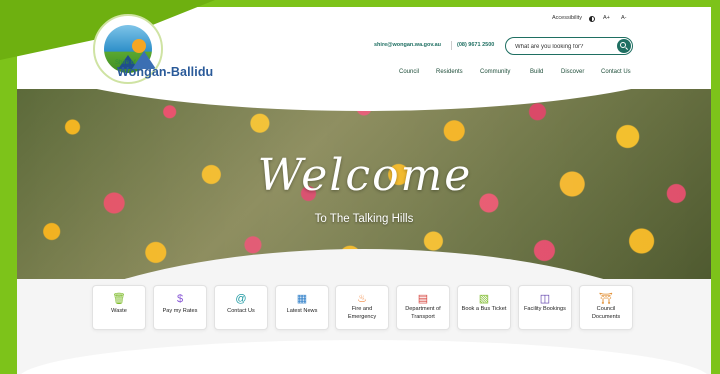 This screenshot has height=374, width=720. Describe the element at coordinates (409, 72) in the screenshot. I see `nav-council: Council` at that location.